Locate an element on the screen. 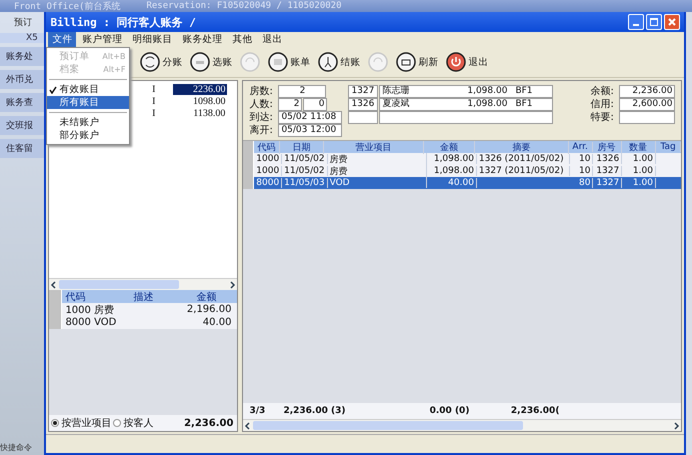  maximize-icon is located at coordinates (654, 22).